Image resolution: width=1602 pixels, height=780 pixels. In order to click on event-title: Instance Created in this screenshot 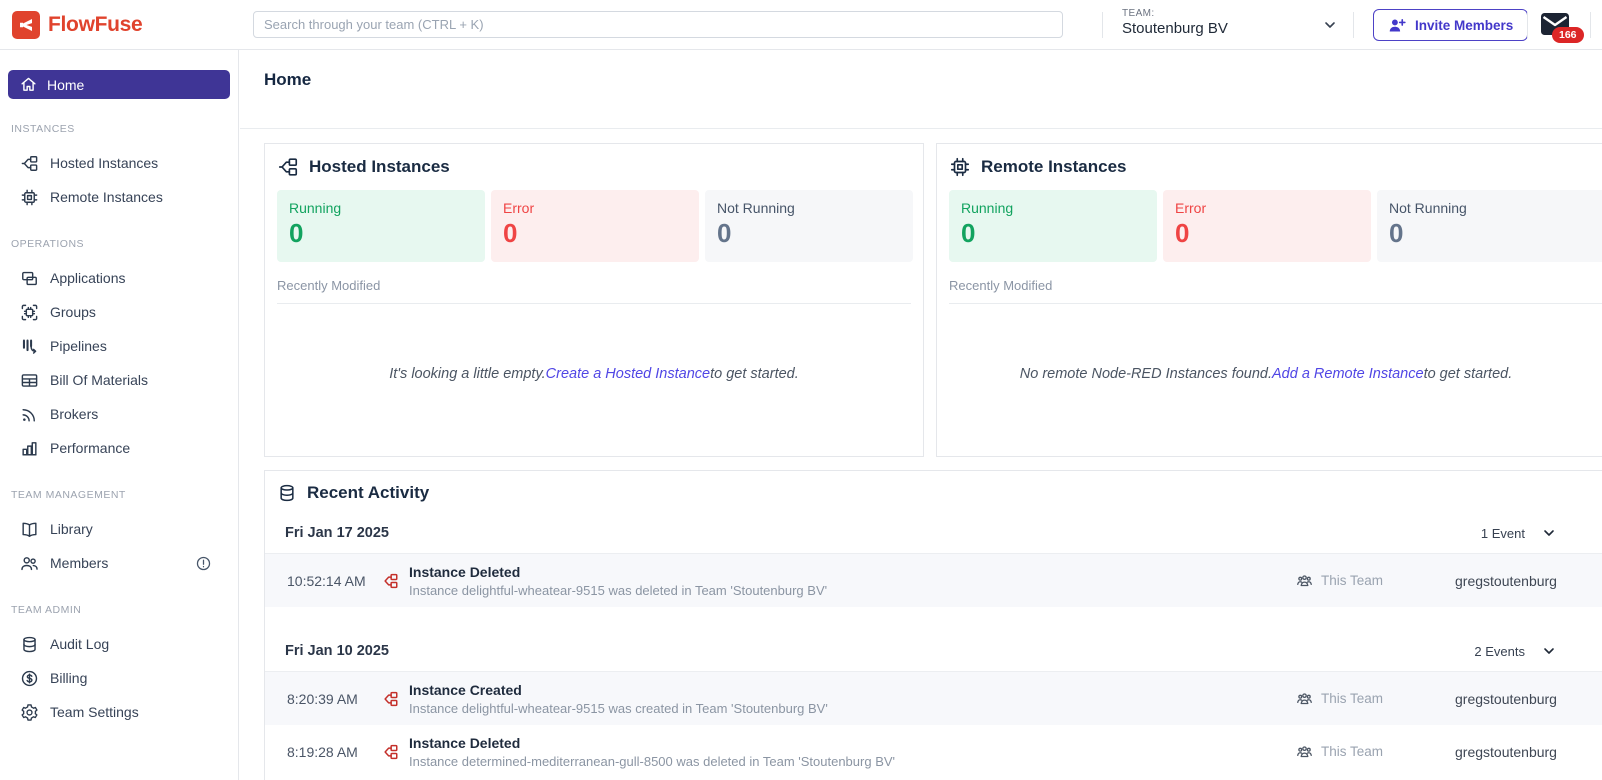, I will do `click(465, 689)`.